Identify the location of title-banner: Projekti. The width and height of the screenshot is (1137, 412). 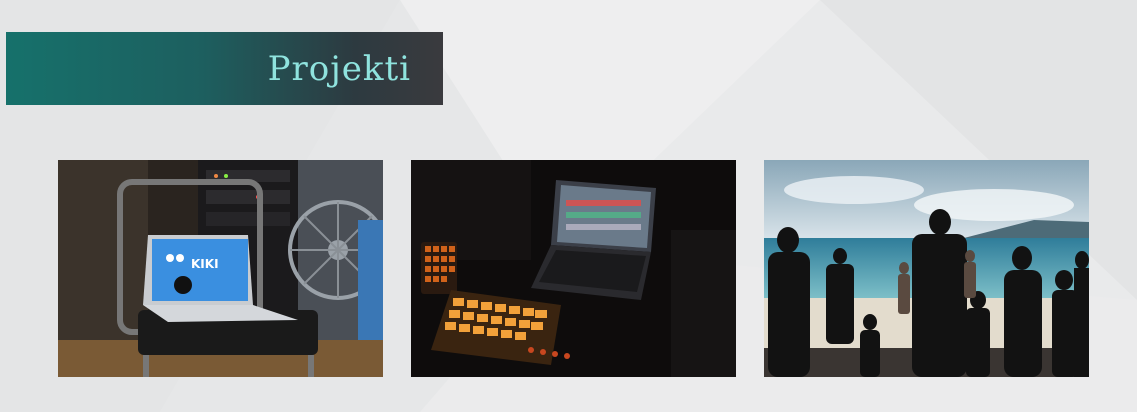
(224, 68).